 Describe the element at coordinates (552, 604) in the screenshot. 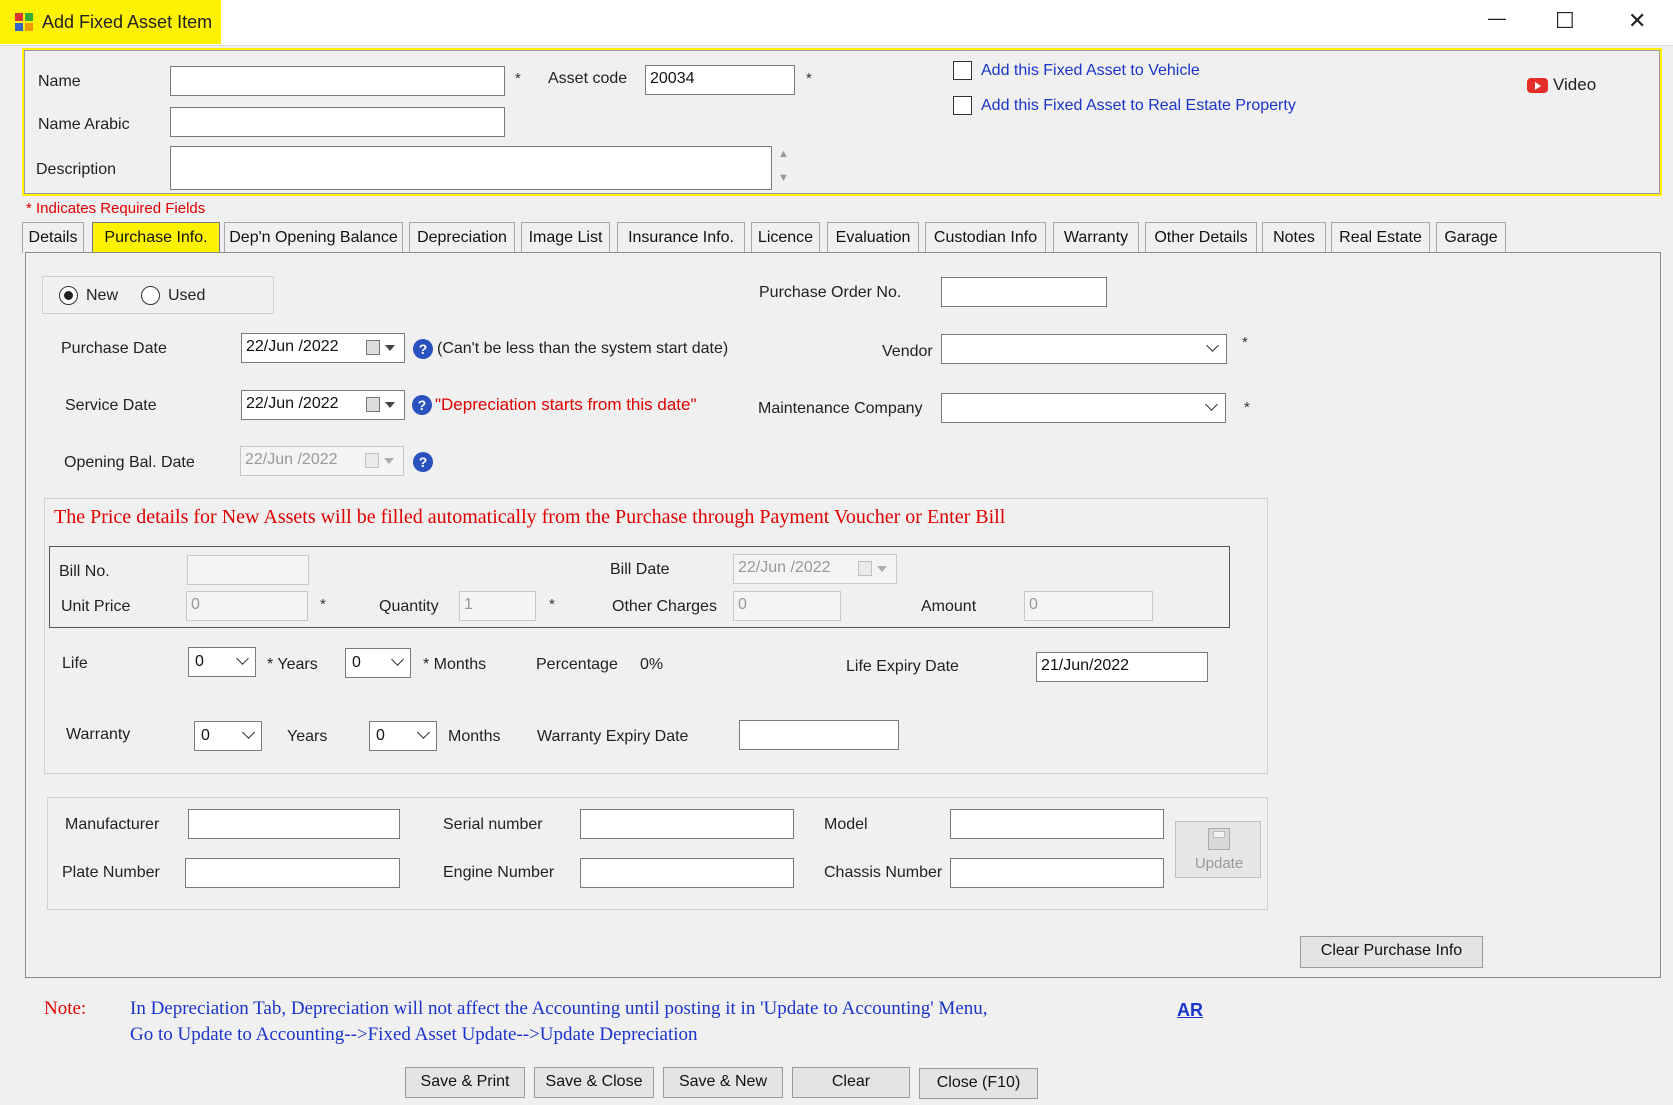

I see `quantity-required-star: *` at that location.